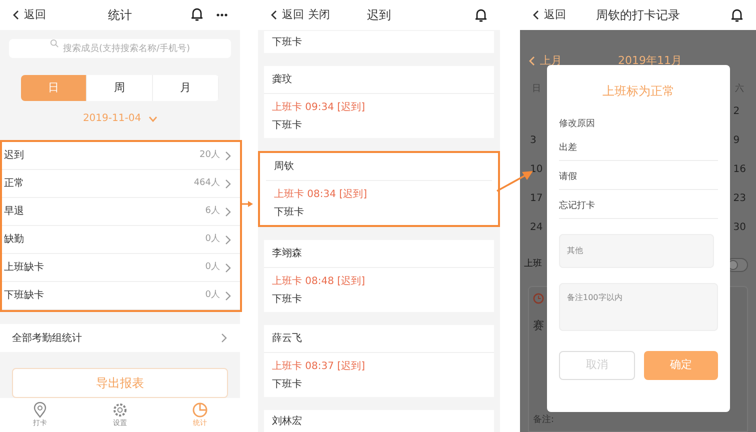  Describe the element at coordinates (212, 211) in the screenshot. I see `stat-count: 6人` at that location.